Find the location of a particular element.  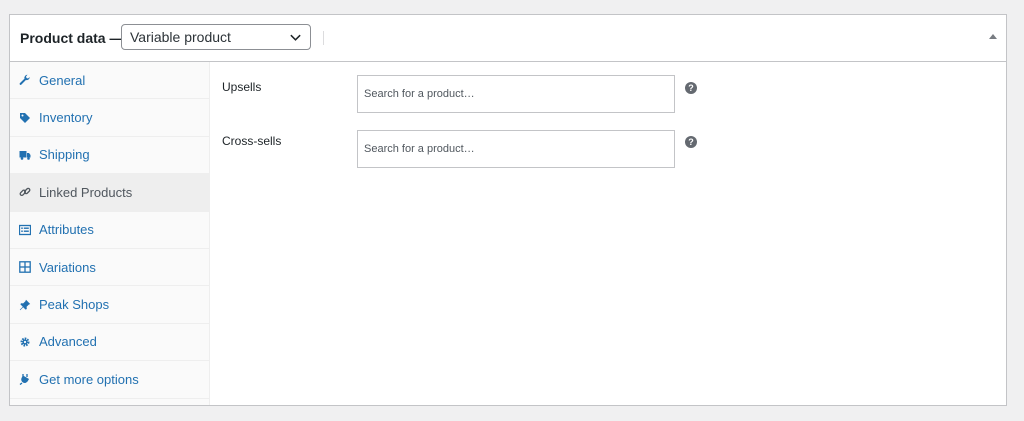

tab-shipping: Shipping is located at coordinates (109, 156).